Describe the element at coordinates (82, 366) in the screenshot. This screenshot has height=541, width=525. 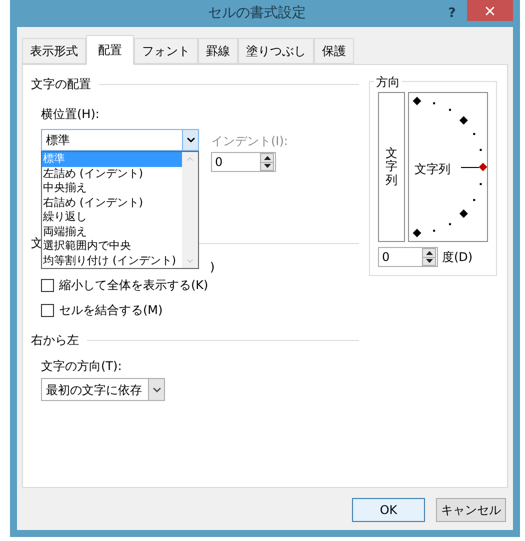
I see `field-label: 文字の方向(T):` at that location.